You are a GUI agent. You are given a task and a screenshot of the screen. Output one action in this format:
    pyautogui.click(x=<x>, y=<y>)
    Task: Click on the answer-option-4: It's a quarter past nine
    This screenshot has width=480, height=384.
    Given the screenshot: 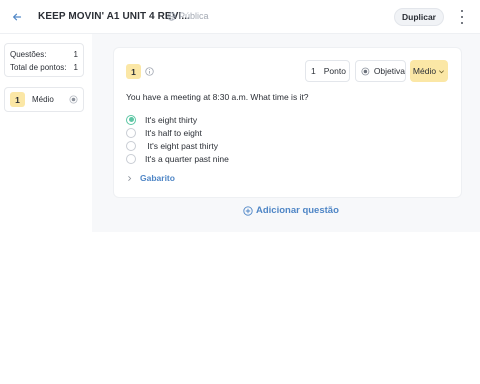 What is the action you would take?
    pyautogui.click(x=177, y=158)
    